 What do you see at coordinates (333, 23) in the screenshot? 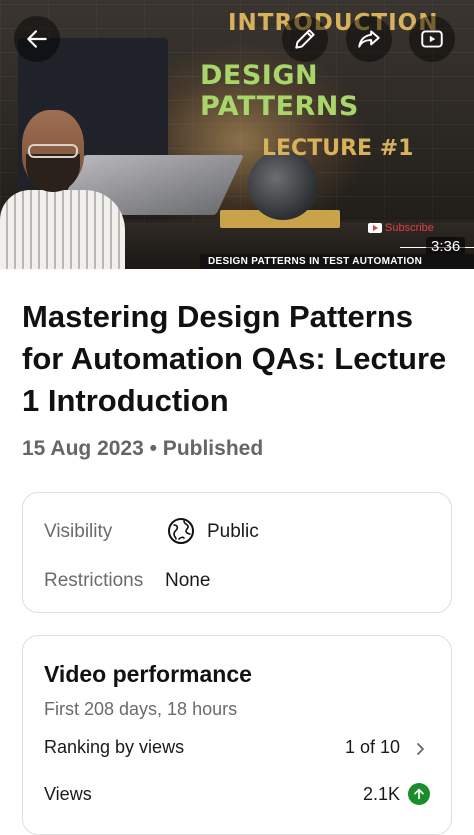
I see `thumbnail-heading-1: INTRODUCTION` at bounding box center [333, 23].